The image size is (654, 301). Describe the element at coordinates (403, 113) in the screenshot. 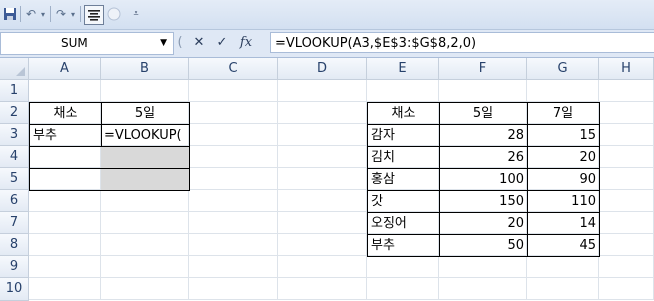

I see `cell-e2: 채소` at that location.